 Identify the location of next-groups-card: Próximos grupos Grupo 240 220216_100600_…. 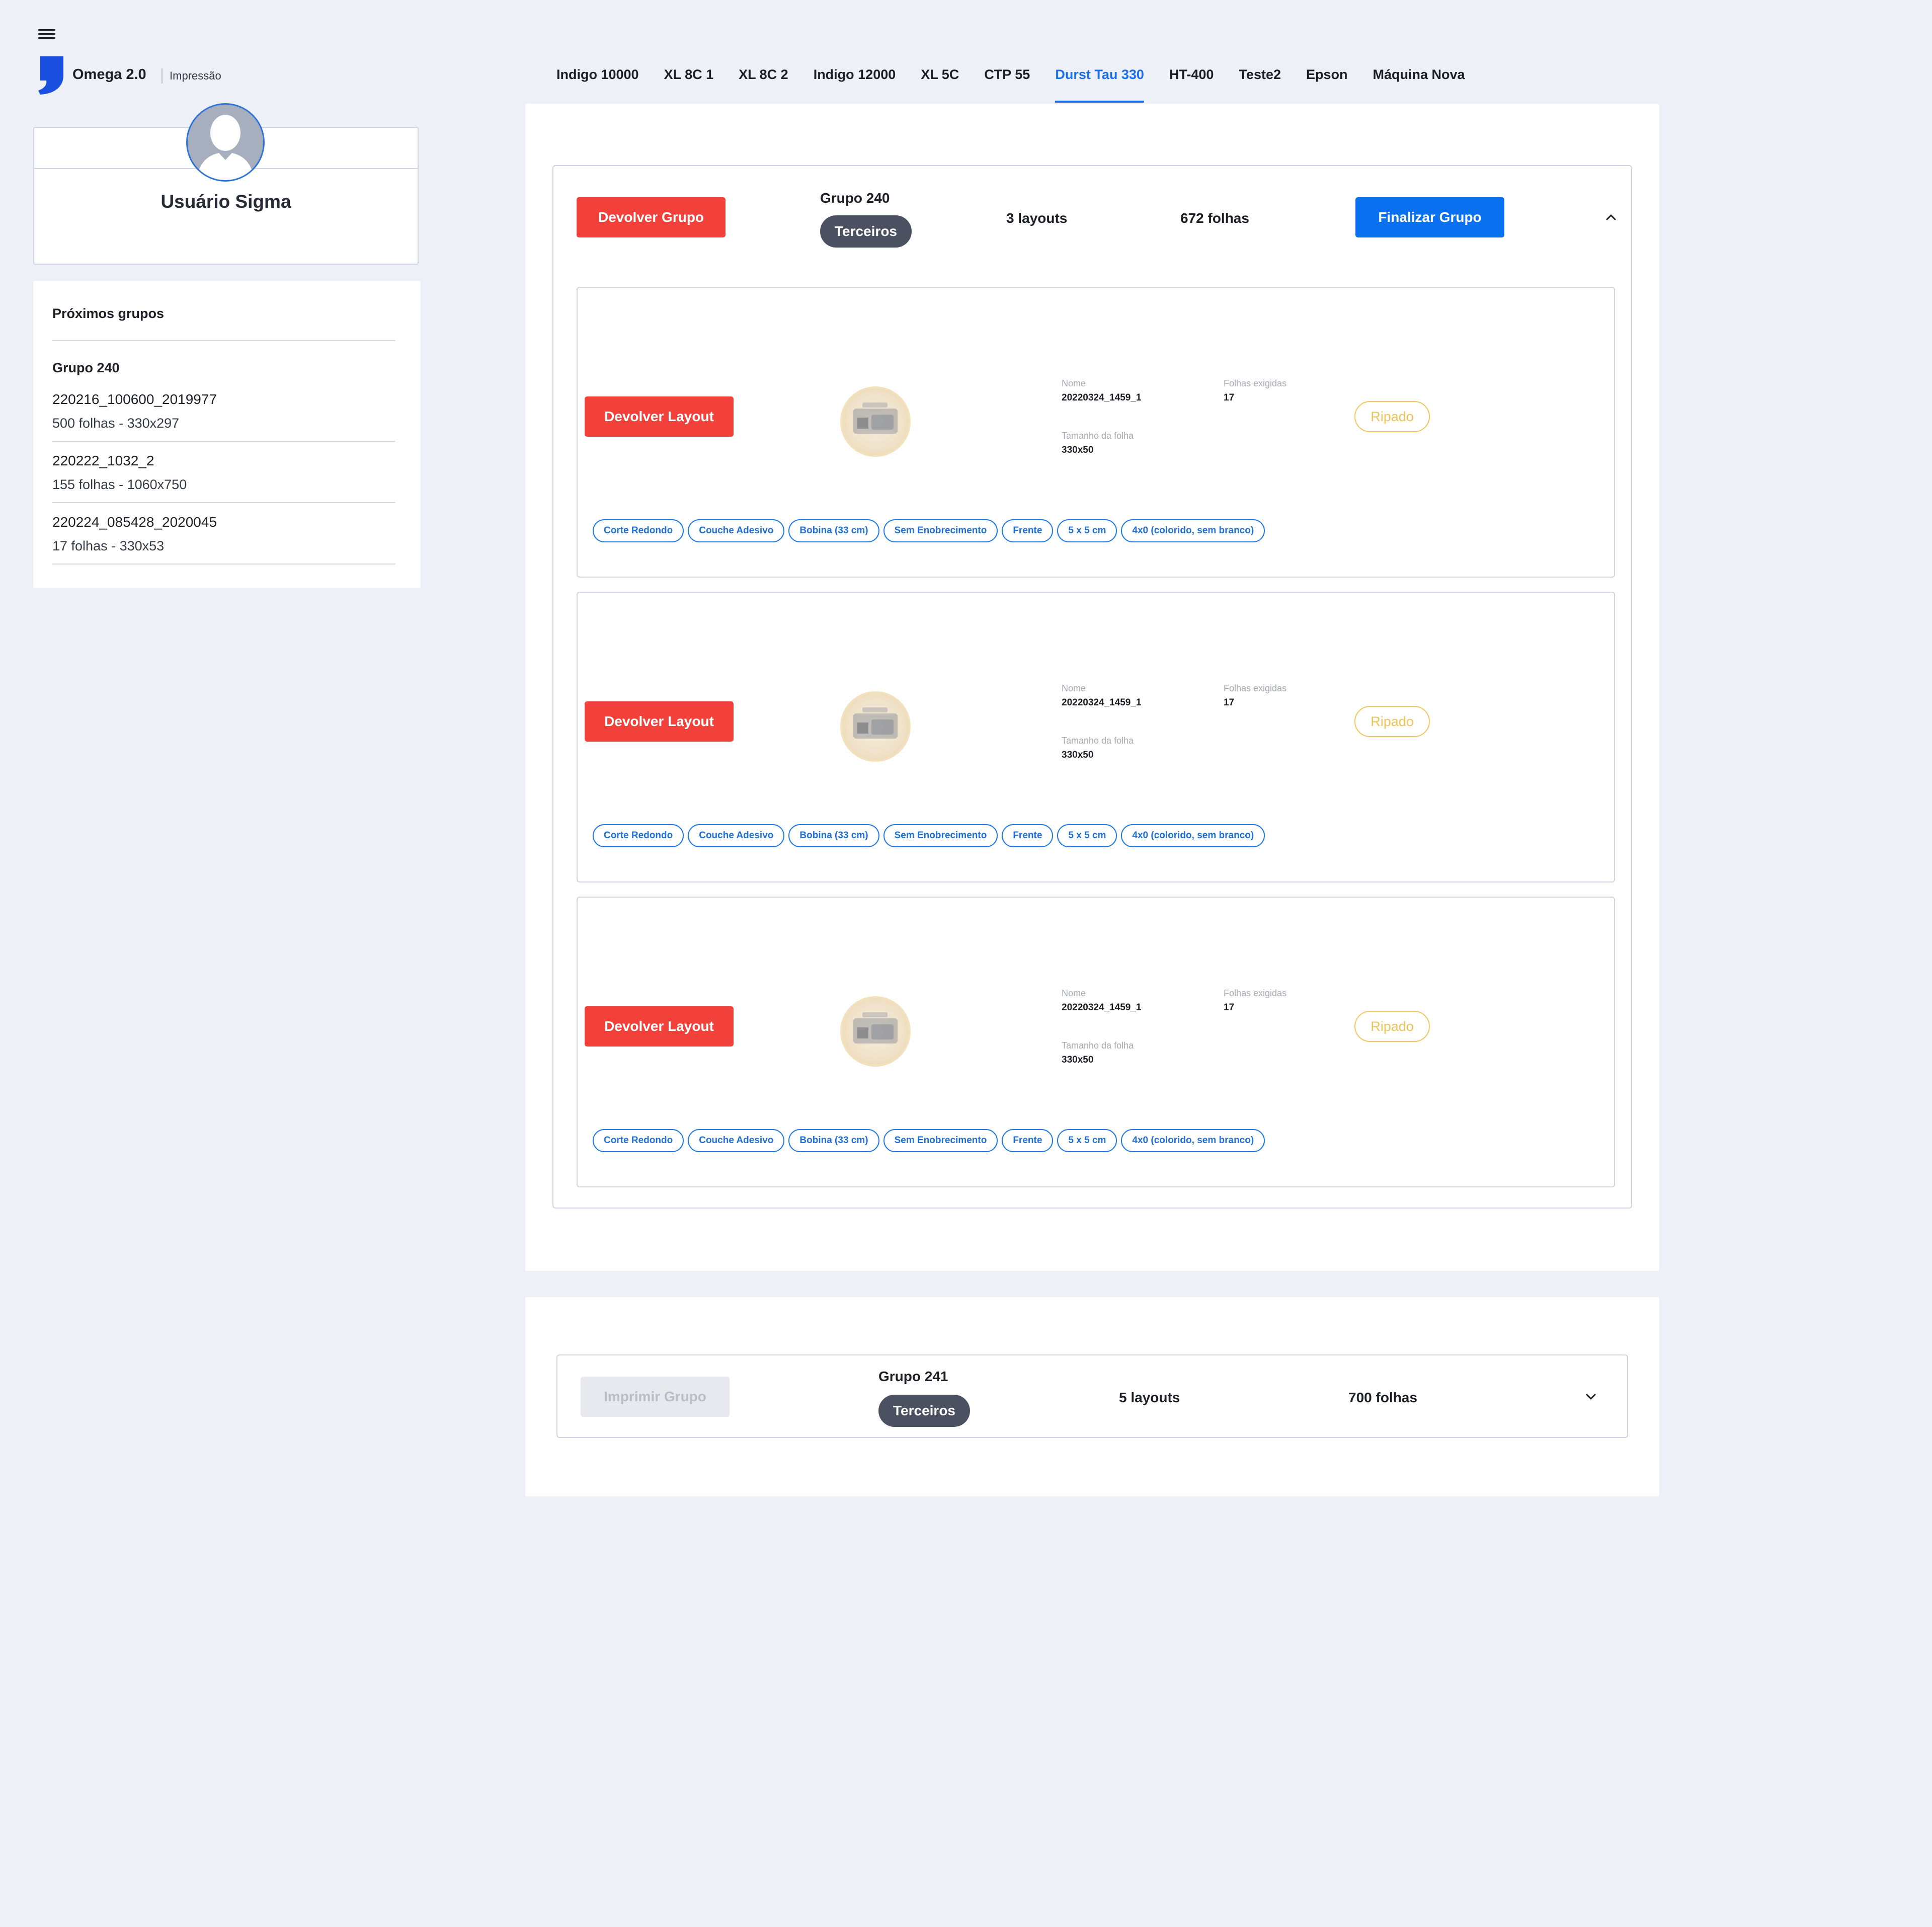
(227, 435).